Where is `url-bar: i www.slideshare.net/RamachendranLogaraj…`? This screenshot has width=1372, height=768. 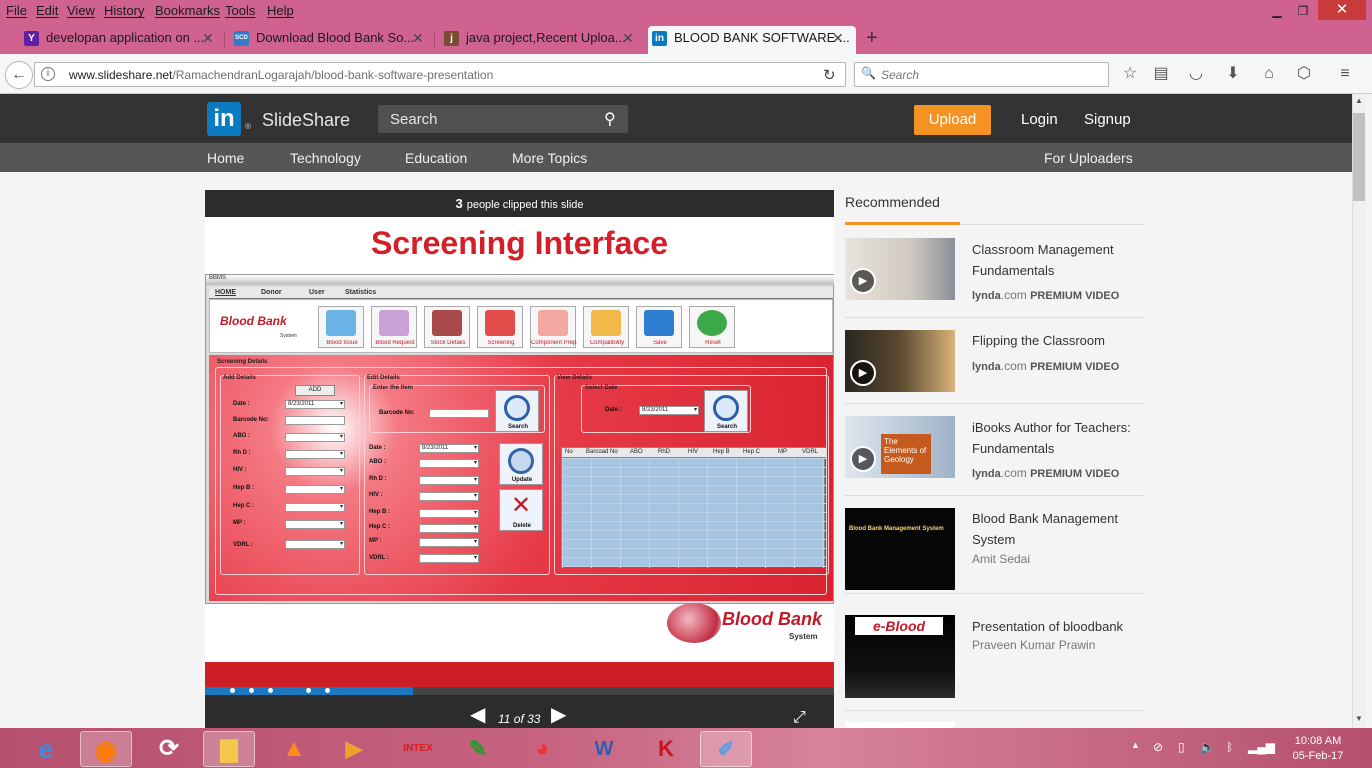 url-bar: i www.slideshare.net/RamachendranLogaraj… is located at coordinates (440, 74).